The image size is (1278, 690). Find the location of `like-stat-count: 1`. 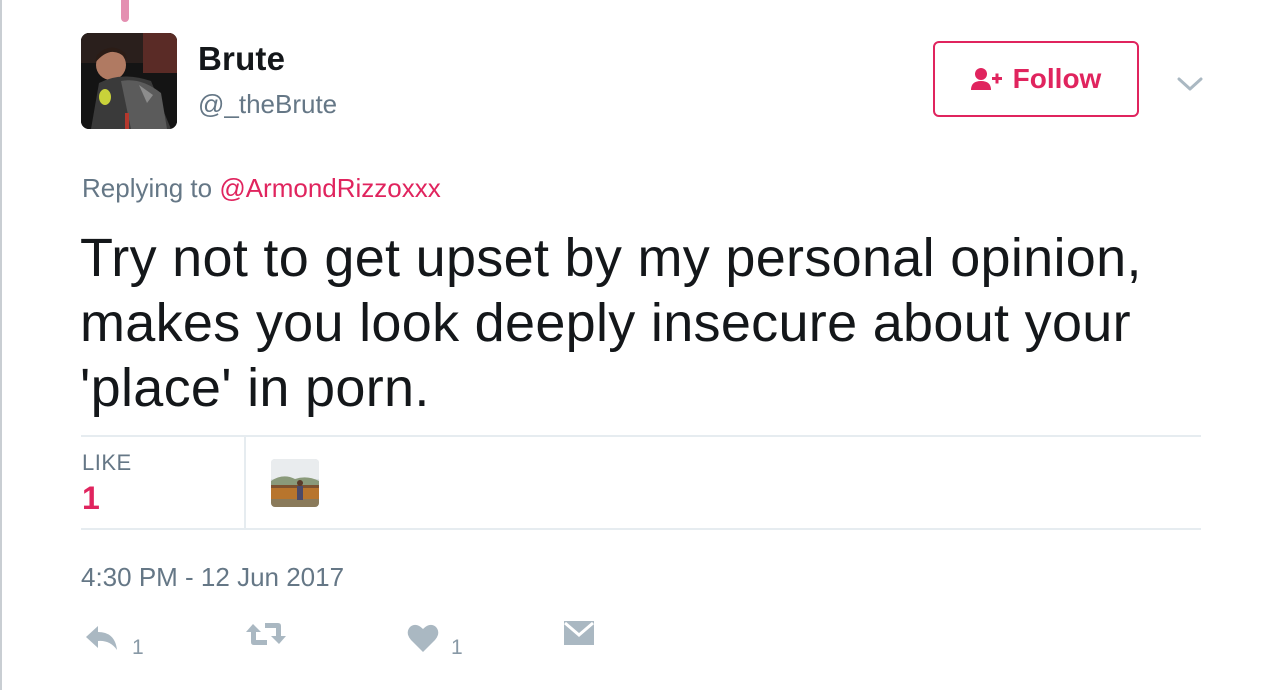

like-stat-count: 1 is located at coordinates (91, 498).